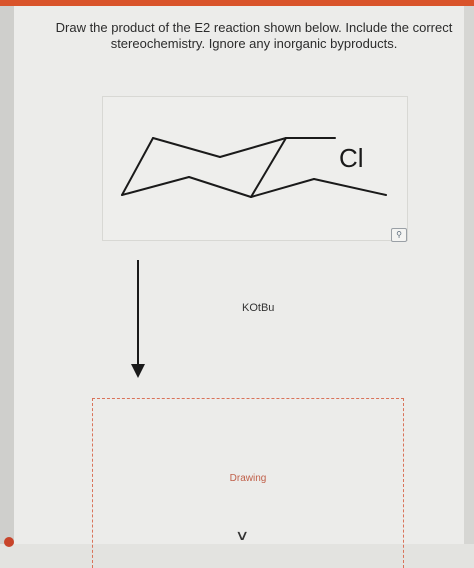 The width and height of the screenshot is (474, 568). I want to click on left-sidebar-strip, so click(7, 275).